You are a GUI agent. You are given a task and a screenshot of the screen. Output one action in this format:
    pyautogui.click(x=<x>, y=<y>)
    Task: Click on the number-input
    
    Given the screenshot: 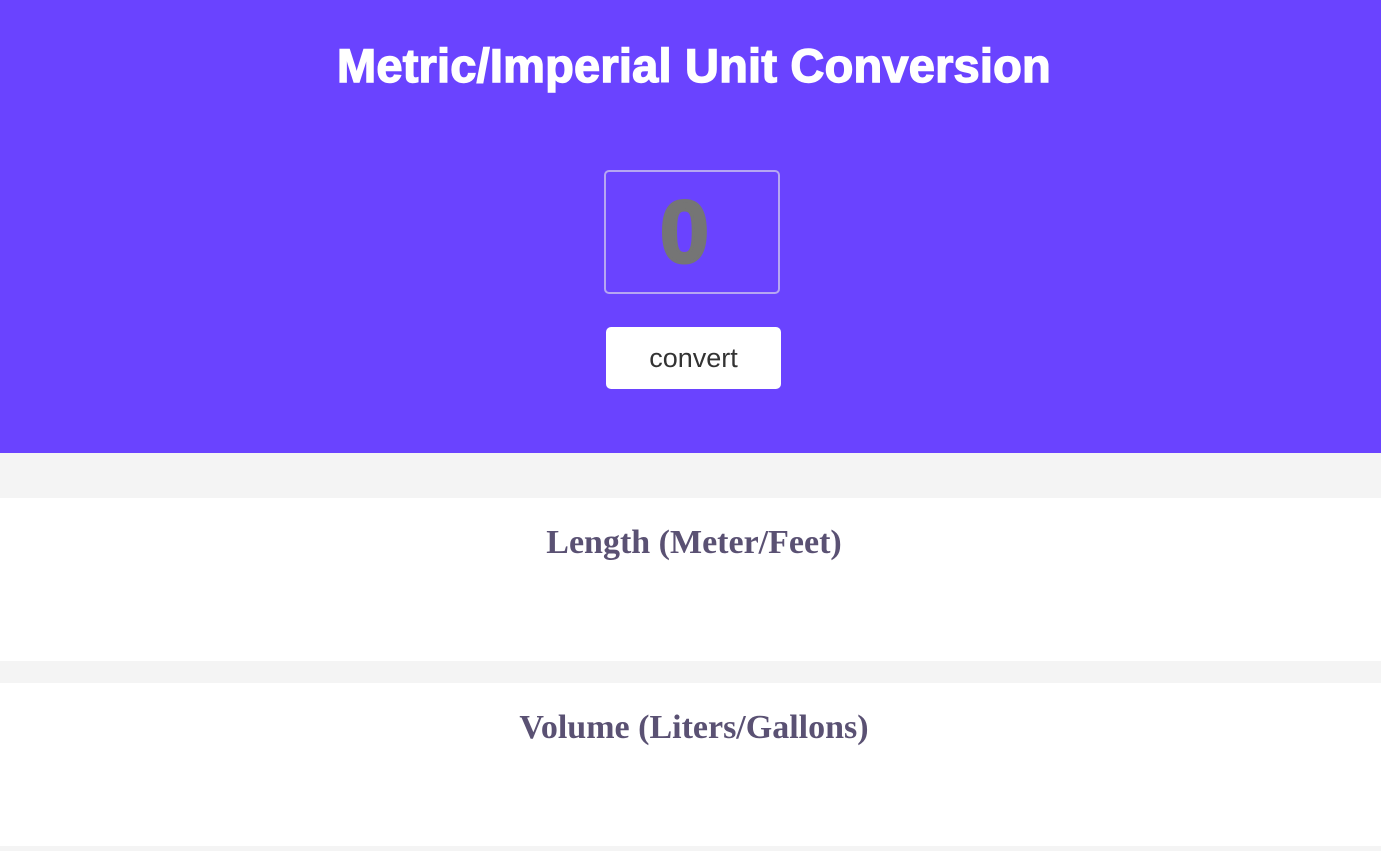 What is the action you would take?
    pyautogui.click(x=692, y=232)
    